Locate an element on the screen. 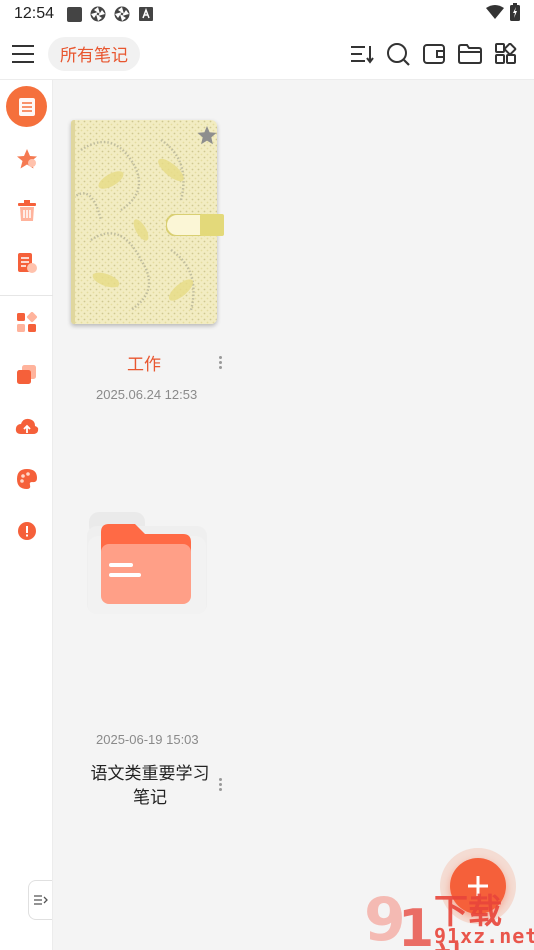  wallet-icon is located at coordinates (434, 53).